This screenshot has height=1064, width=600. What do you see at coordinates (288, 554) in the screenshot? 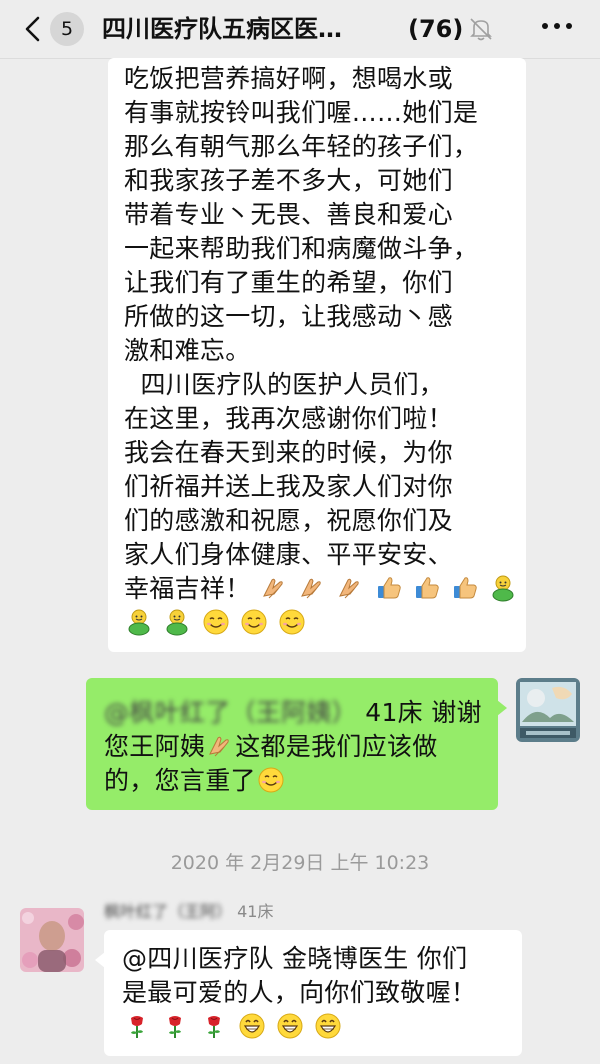
I see `message-line: 家人们身体健康、平平安安、` at bounding box center [288, 554].